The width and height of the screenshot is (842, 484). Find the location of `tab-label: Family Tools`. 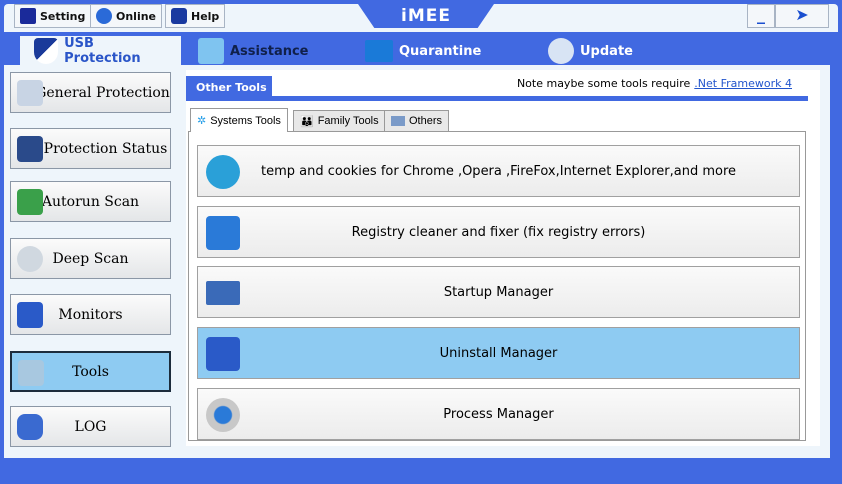

tab-label: Family Tools is located at coordinates (348, 121).